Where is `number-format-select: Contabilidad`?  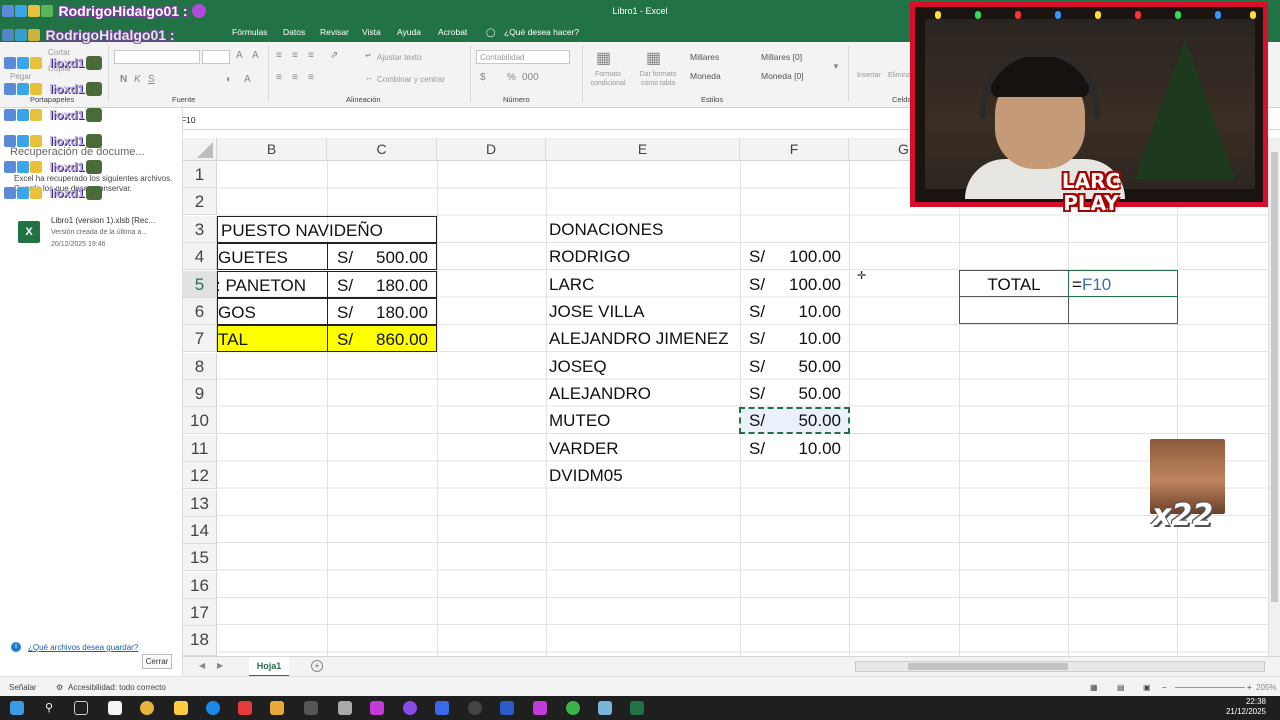 number-format-select: Contabilidad is located at coordinates (523, 57).